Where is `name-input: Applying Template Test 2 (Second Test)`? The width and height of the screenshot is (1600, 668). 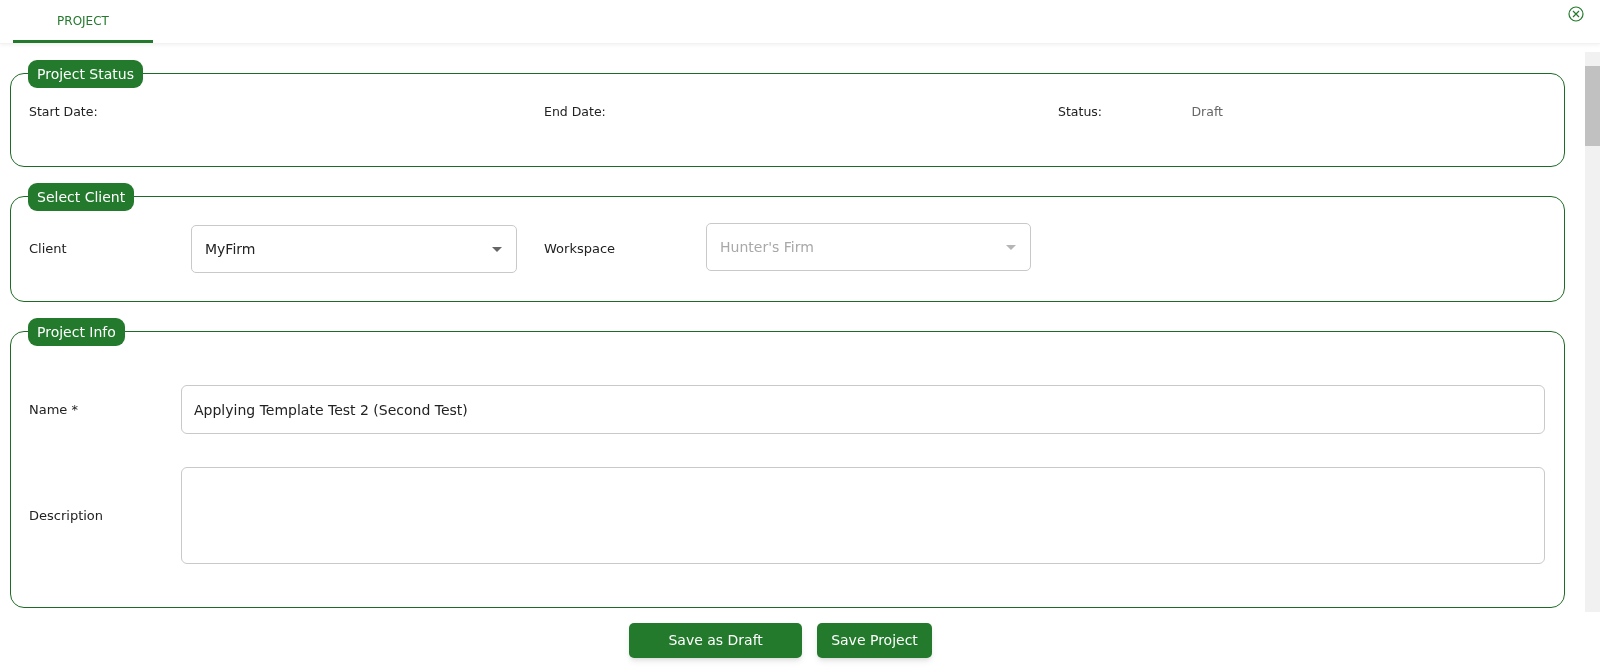 name-input: Applying Template Test 2 (Second Test) is located at coordinates (863, 409).